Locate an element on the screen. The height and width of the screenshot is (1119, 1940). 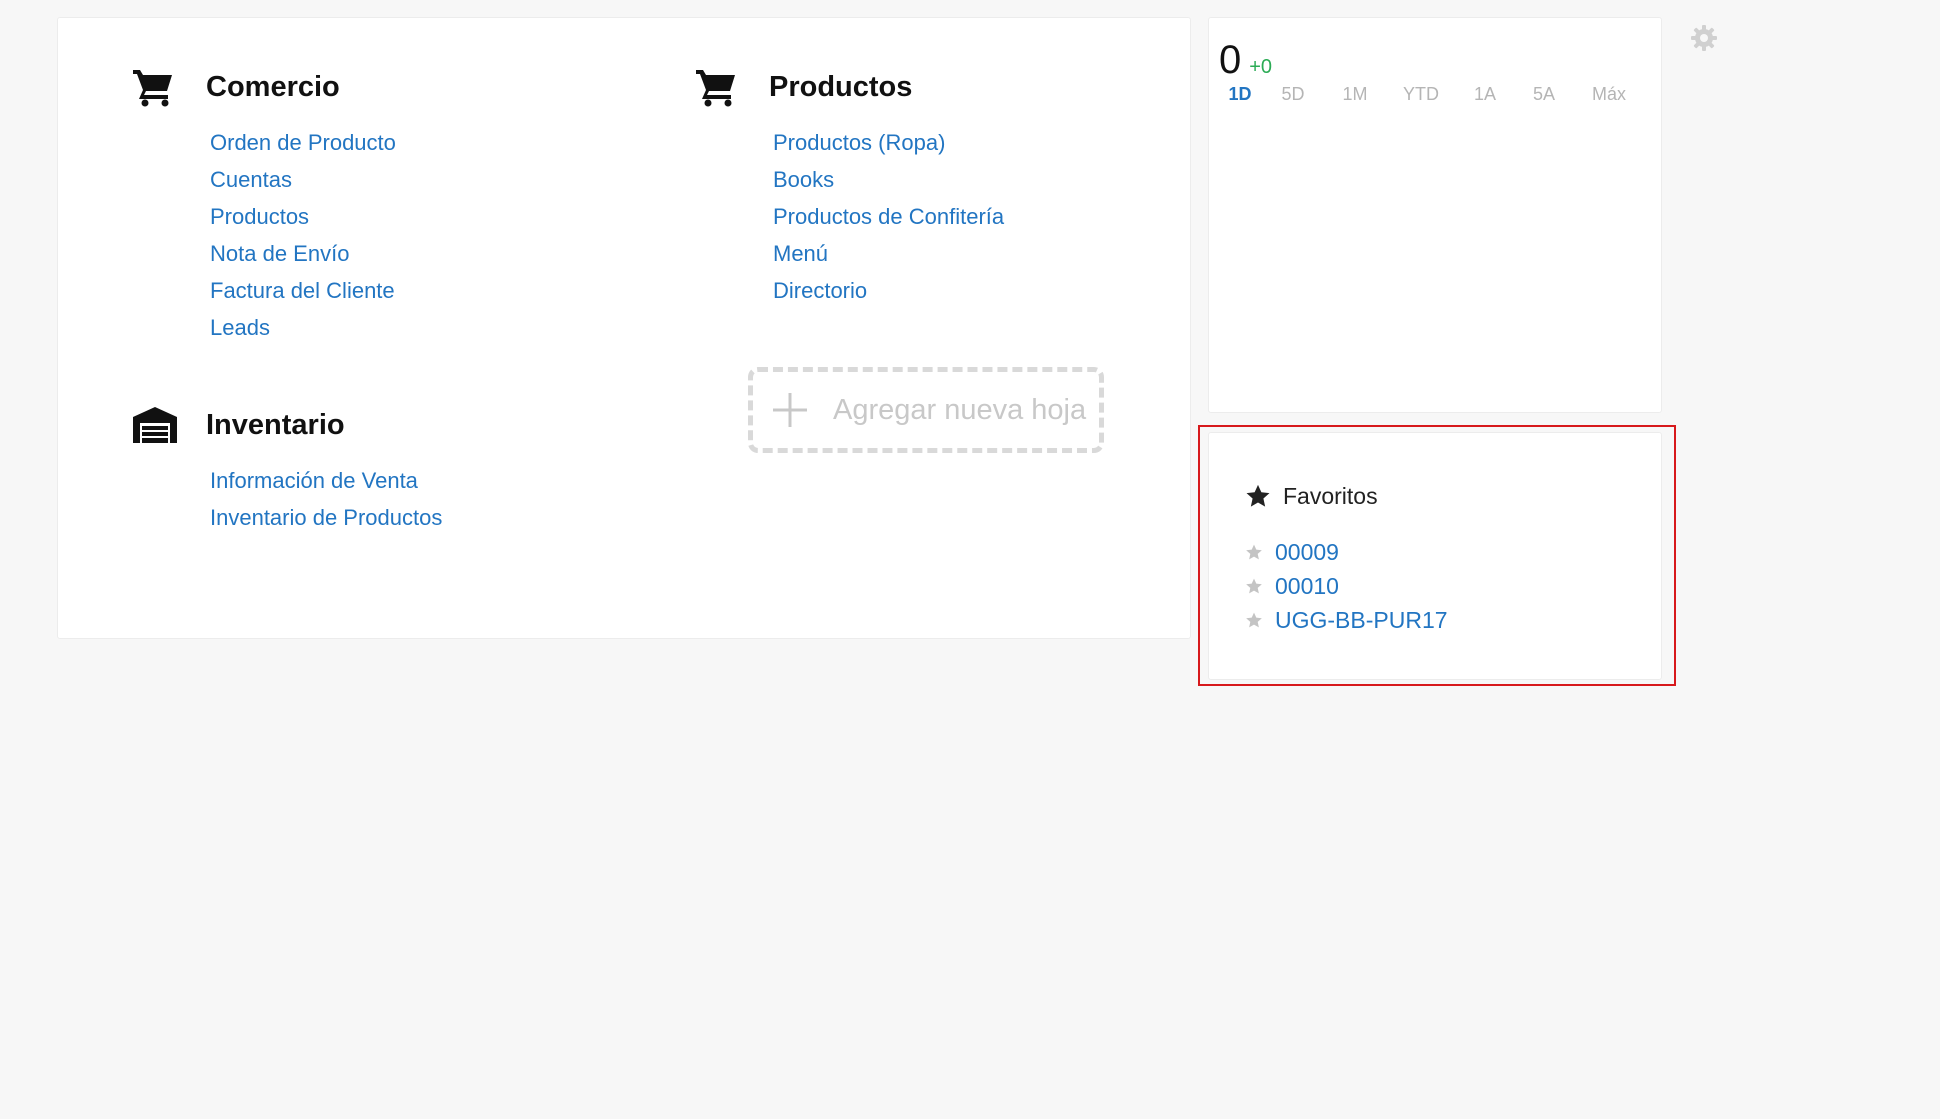
list-item: UGG-BB-PUR17 is located at coordinates (1346, 620).